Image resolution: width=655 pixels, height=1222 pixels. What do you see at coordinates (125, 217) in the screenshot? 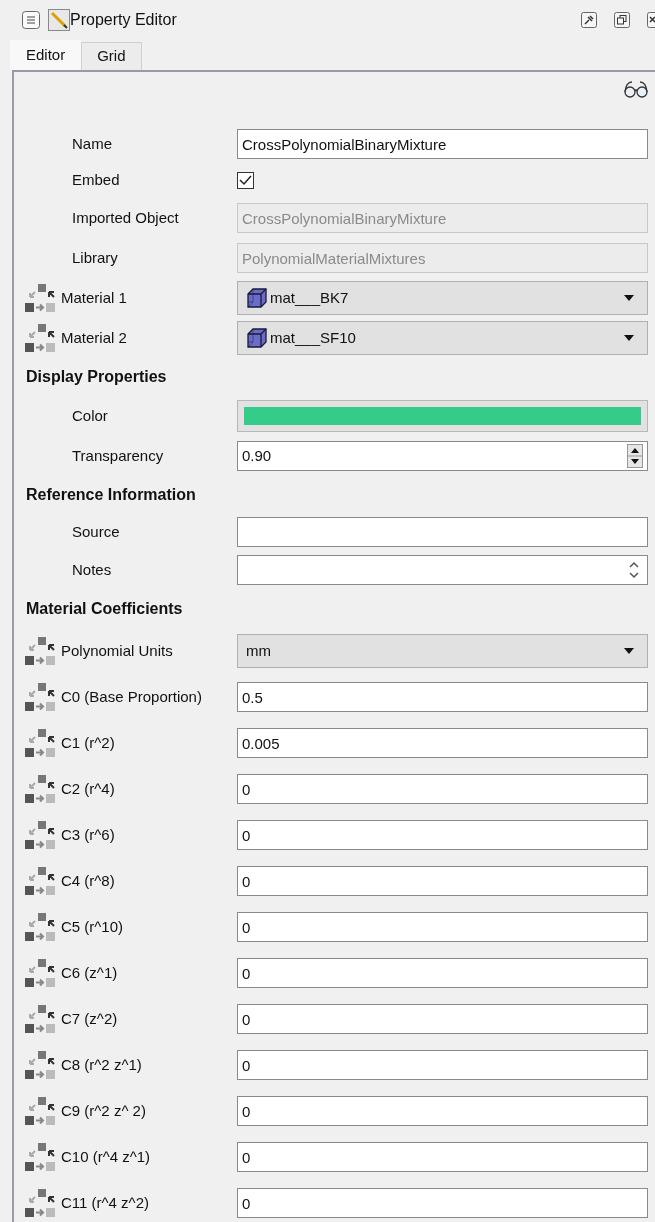
I see `property-label: Imported Object` at bounding box center [125, 217].